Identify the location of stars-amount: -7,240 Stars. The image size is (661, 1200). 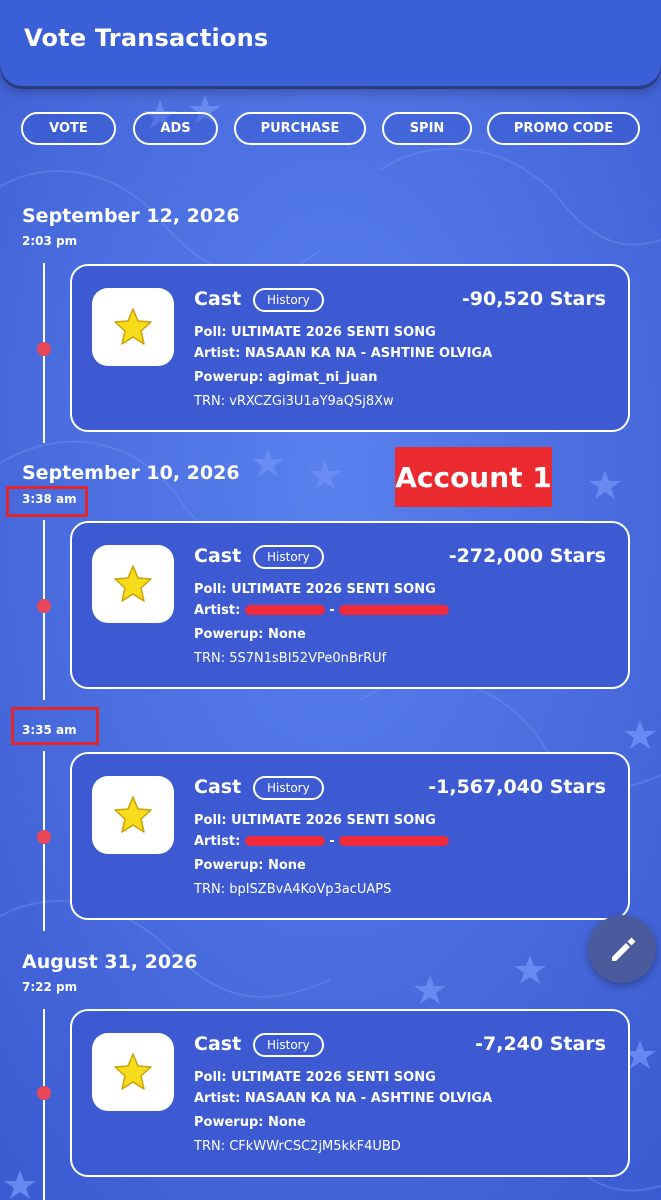
(540, 1044).